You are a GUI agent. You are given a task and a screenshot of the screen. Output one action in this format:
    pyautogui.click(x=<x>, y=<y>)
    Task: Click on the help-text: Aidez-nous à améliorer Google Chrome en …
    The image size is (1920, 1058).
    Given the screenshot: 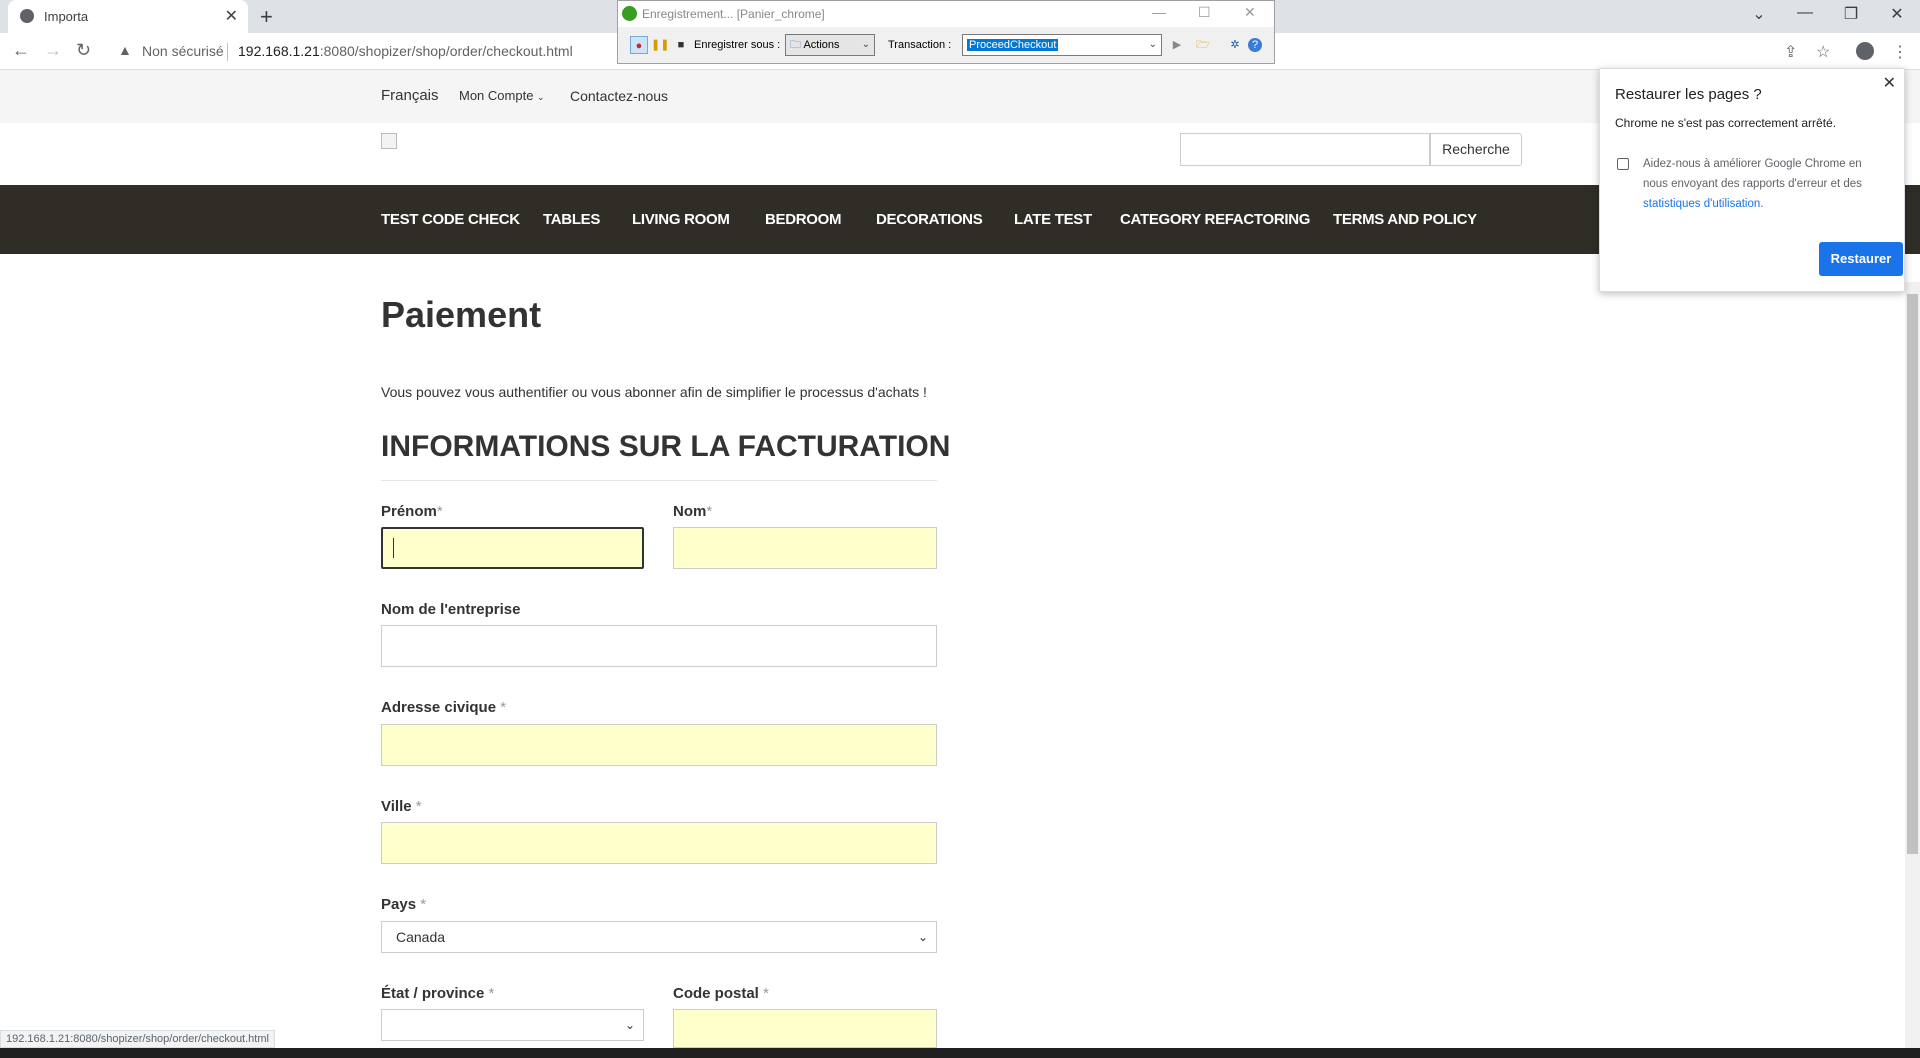 What is the action you would take?
    pyautogui.click(x=1752, y=184)
    